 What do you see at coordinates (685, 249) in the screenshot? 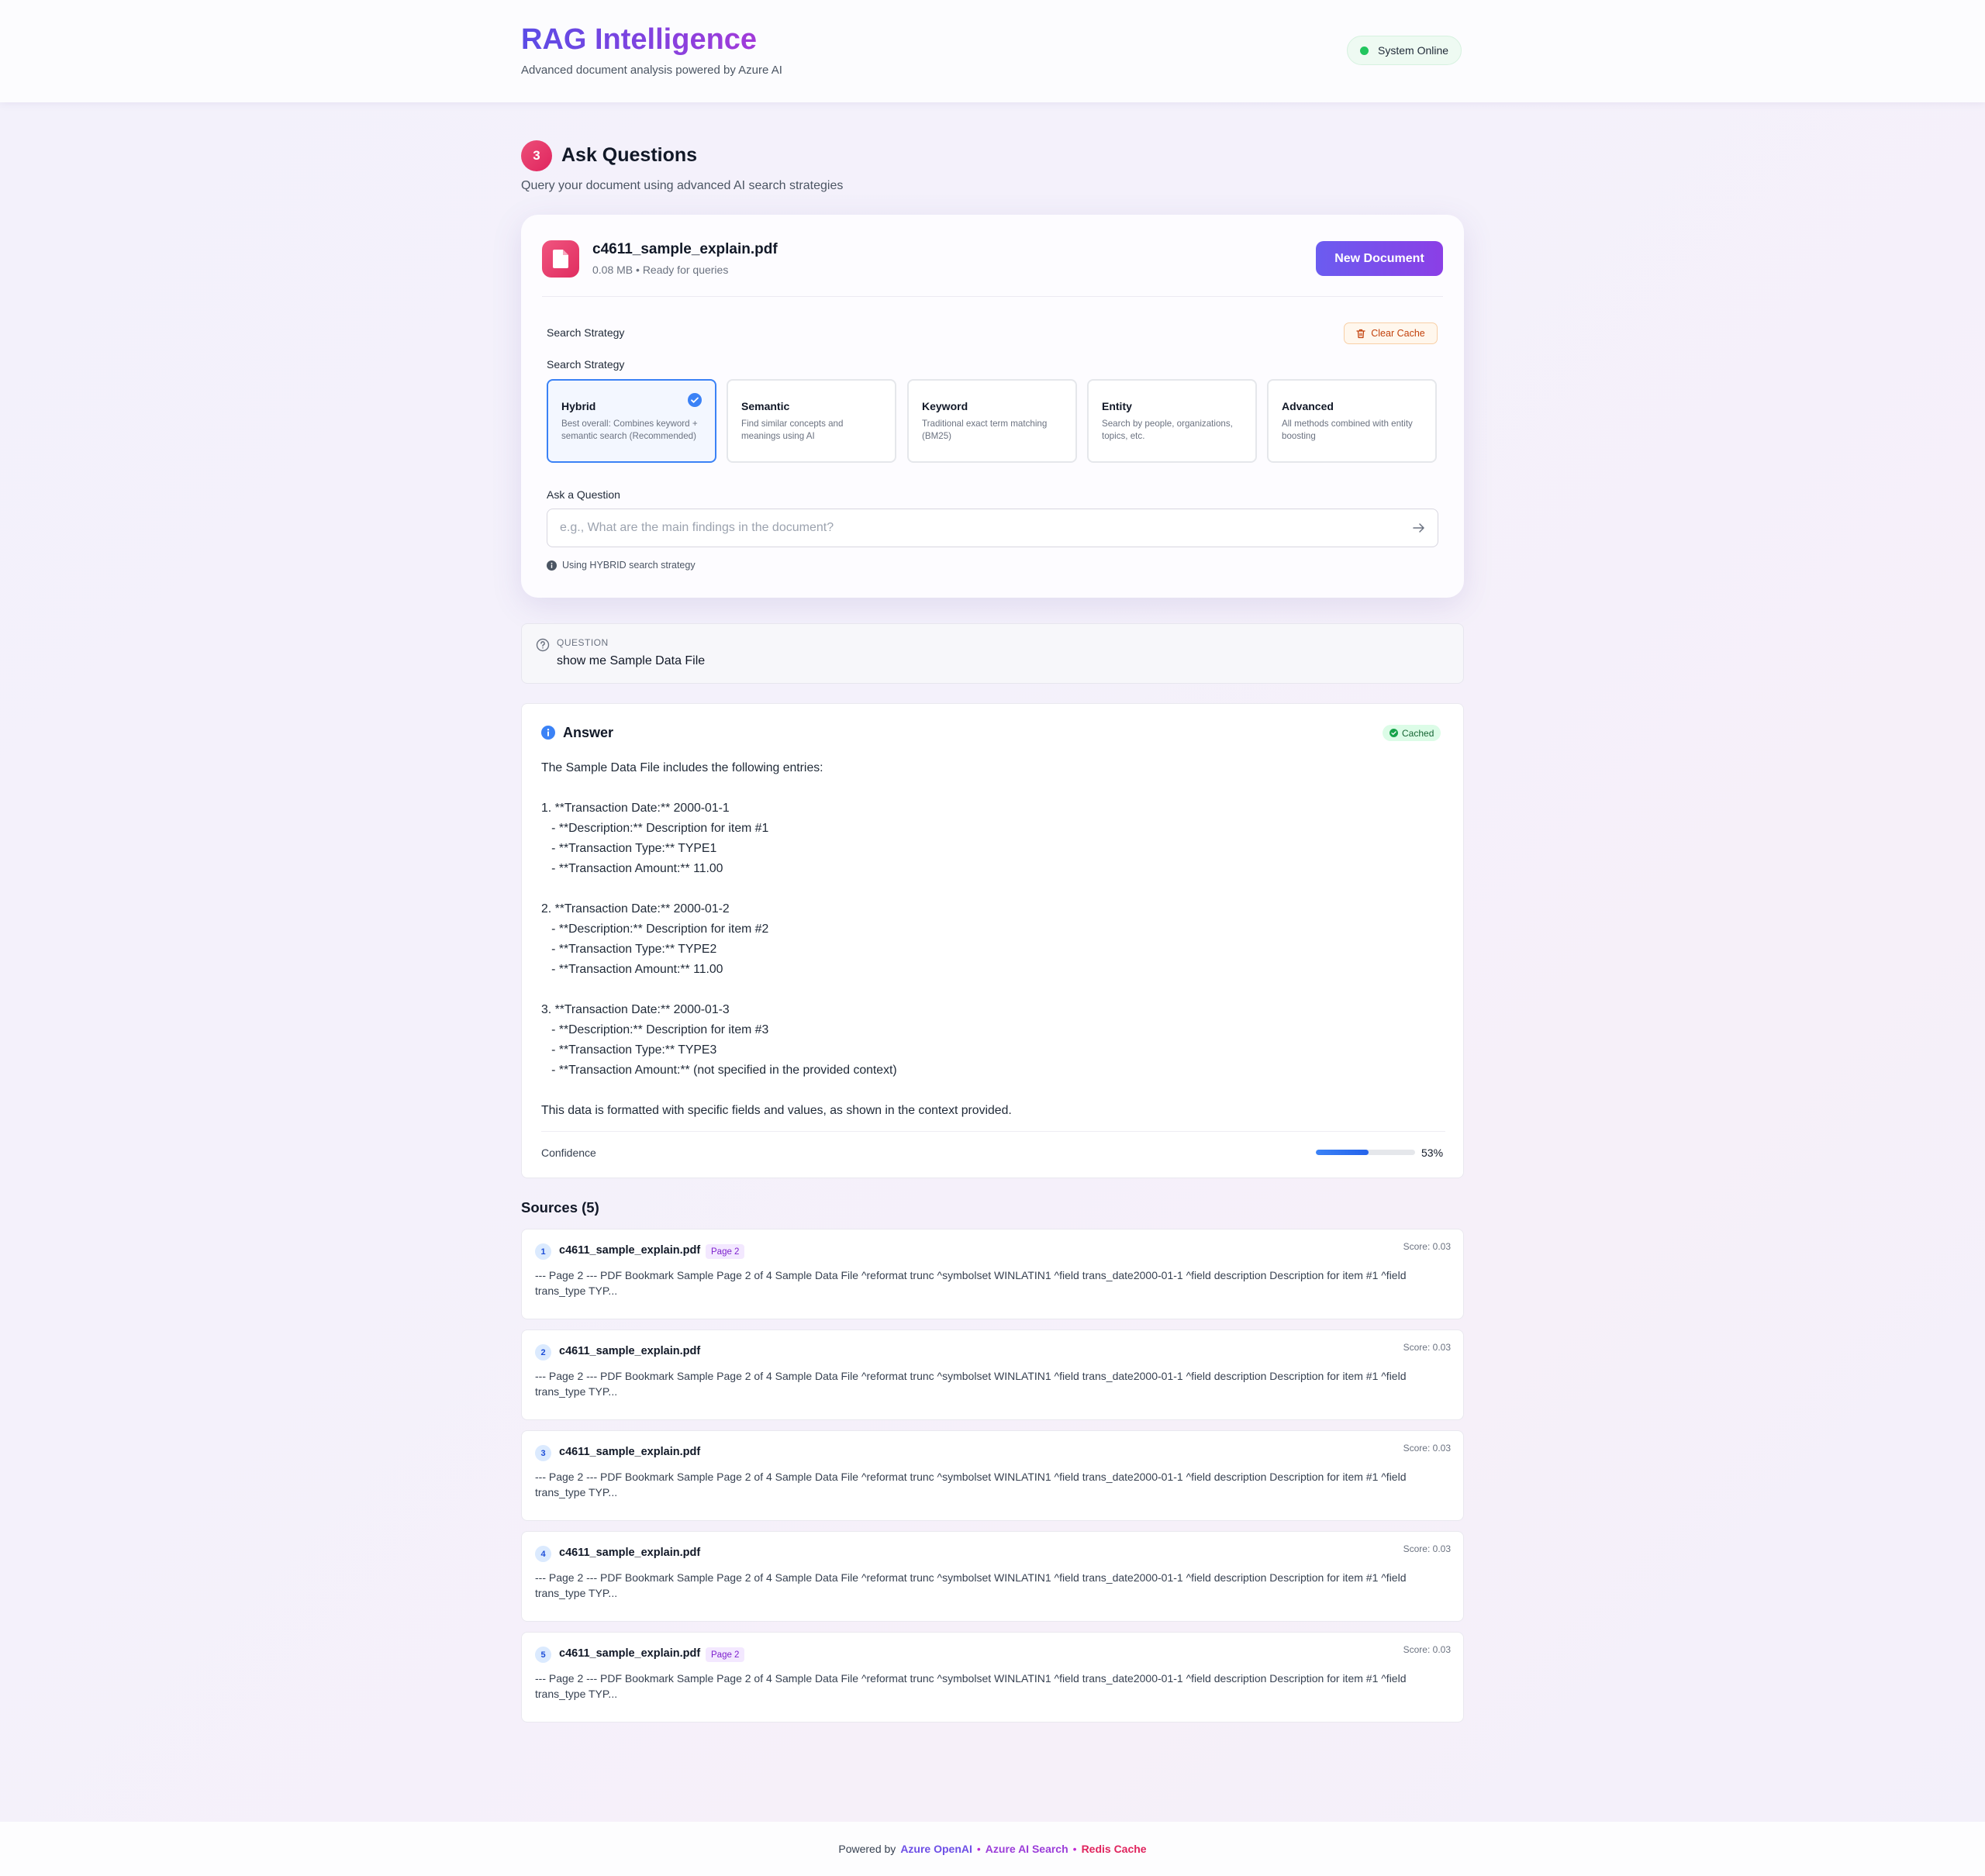
I see `document-name: c4611_sample_explain.pdf` at bounding box center [685, 249].